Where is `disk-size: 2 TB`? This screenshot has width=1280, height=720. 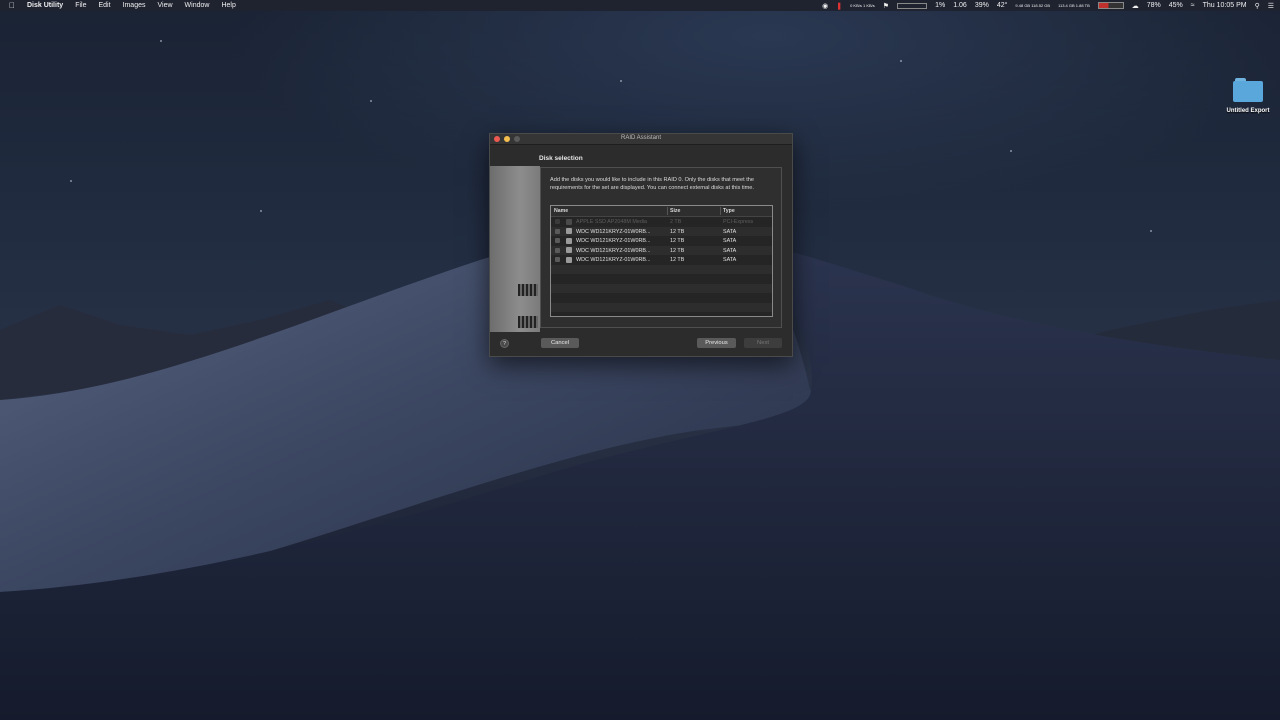 disk-size: 2 TB is located at coordinates (676, 222).